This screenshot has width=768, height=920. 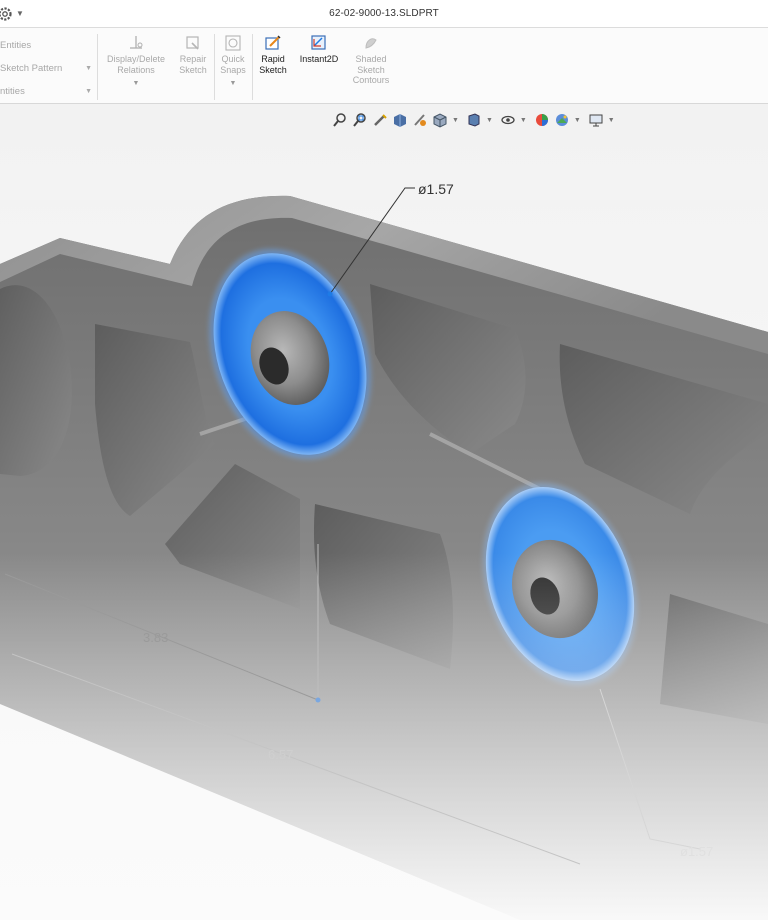 What do you see at coordinates (136, 42) in the screenshot?
I see `relations-icon` at bounding box center [136, 42].